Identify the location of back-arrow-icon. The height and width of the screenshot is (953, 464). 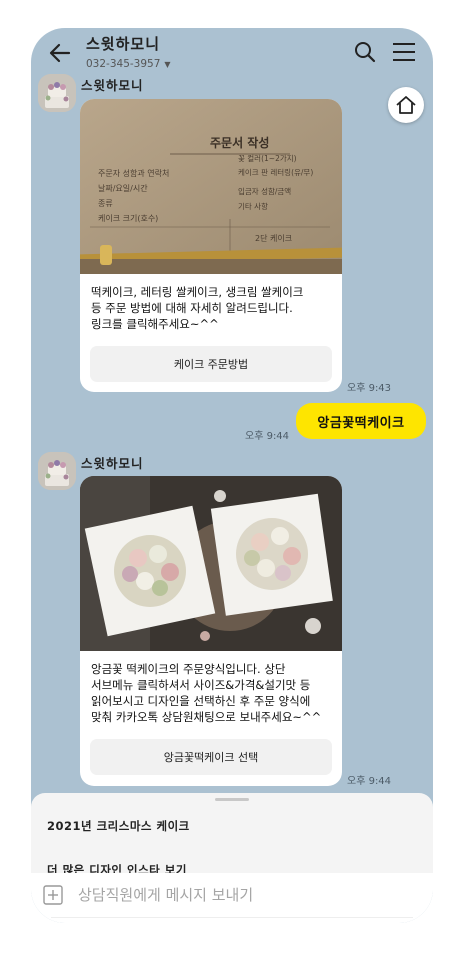
(60, 53).